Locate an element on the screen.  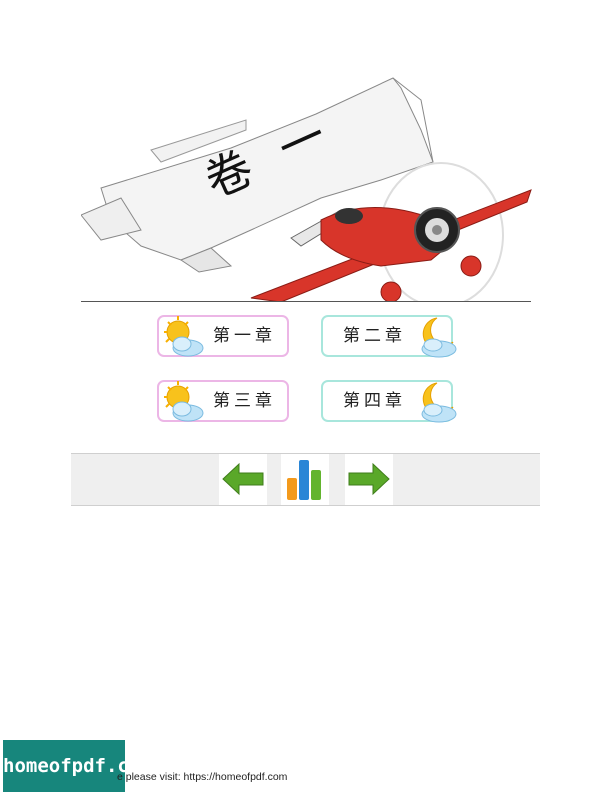
chapter-4-button: 第四章 is located at coordinates (389, 401).